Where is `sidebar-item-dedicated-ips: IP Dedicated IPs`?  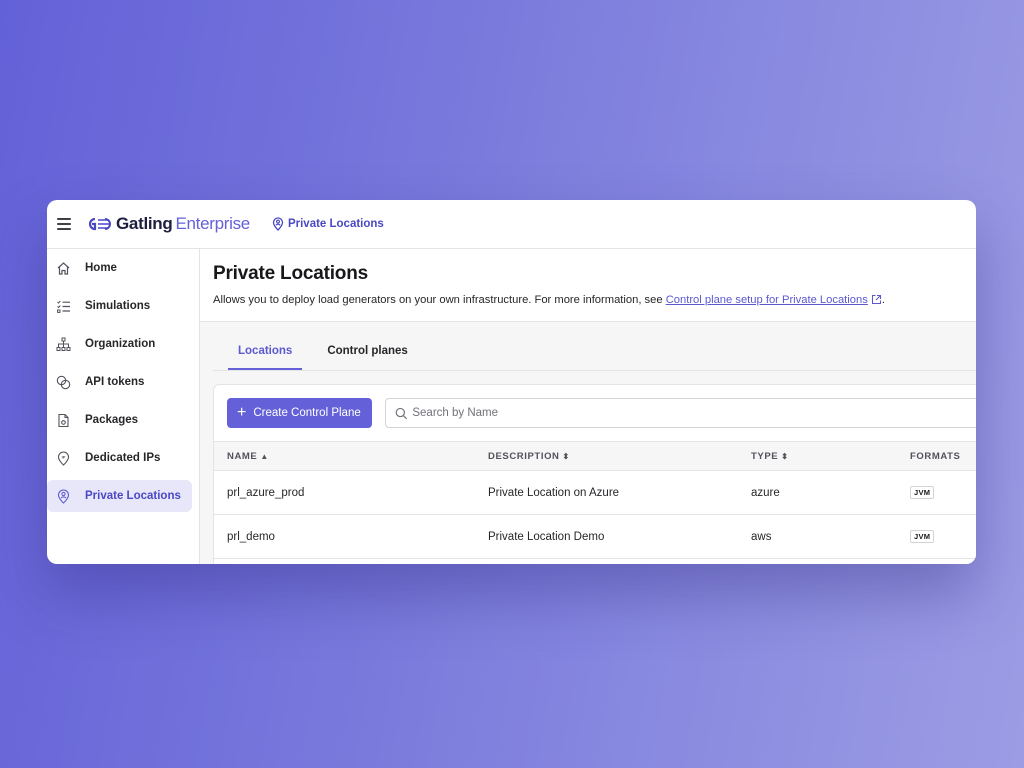
sidebar-item-dedicated-ips: IP Dedicated IPs is located at coordinates (120, 458).